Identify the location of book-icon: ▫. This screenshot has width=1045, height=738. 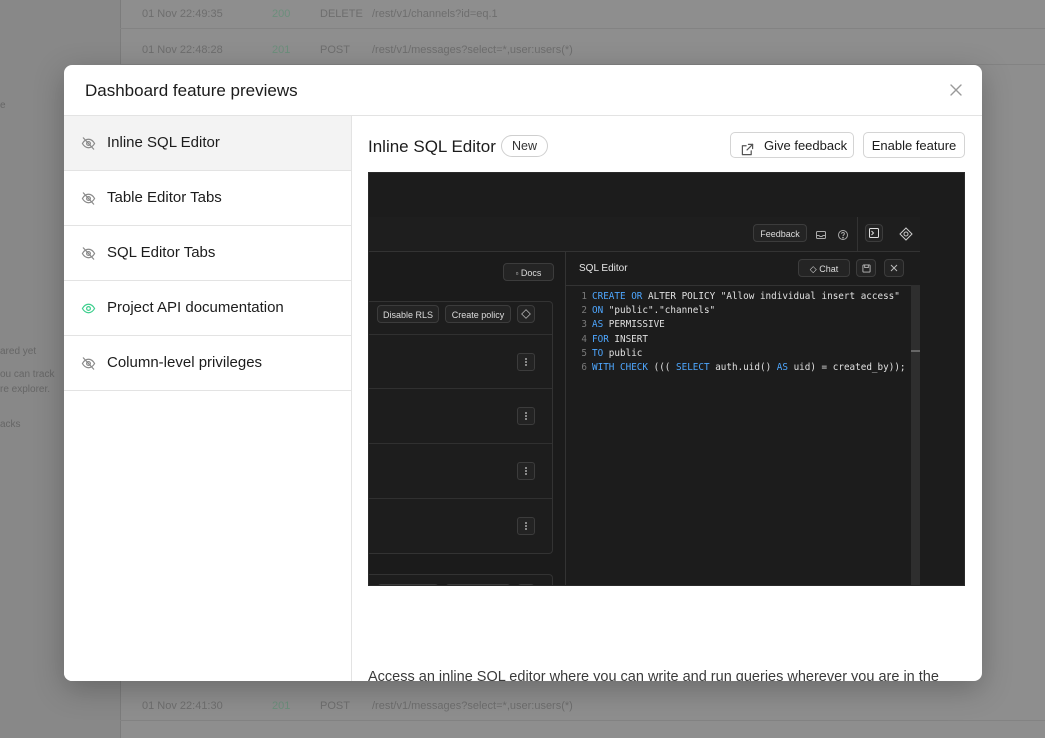
(517, 273).